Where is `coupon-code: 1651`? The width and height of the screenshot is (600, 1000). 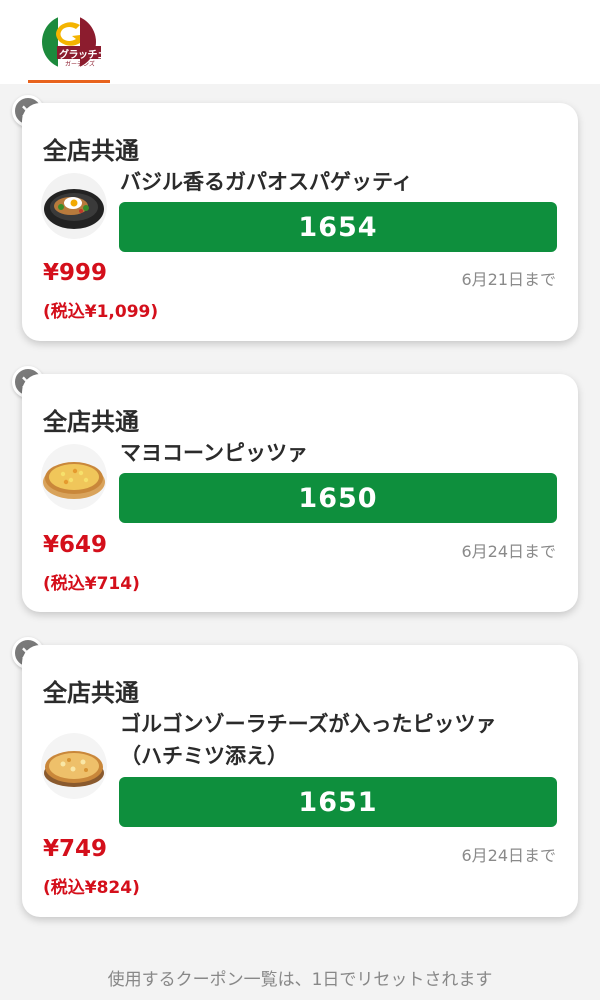
coupon-code: 1651 is located at coordinates (338, 802).